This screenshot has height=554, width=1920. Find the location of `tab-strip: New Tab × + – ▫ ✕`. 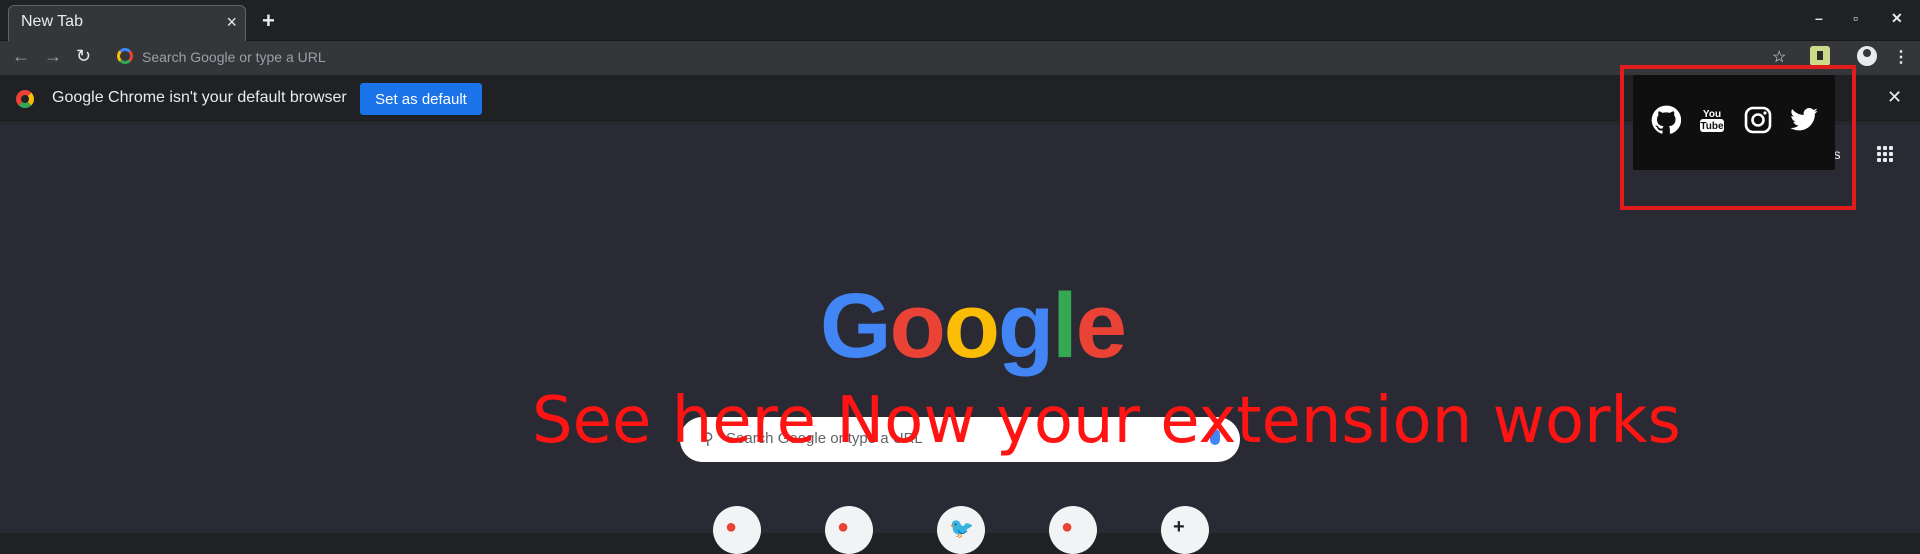

tab-strip: New Tab × + – ▫ ✕ is located at coordinates (960, 20).